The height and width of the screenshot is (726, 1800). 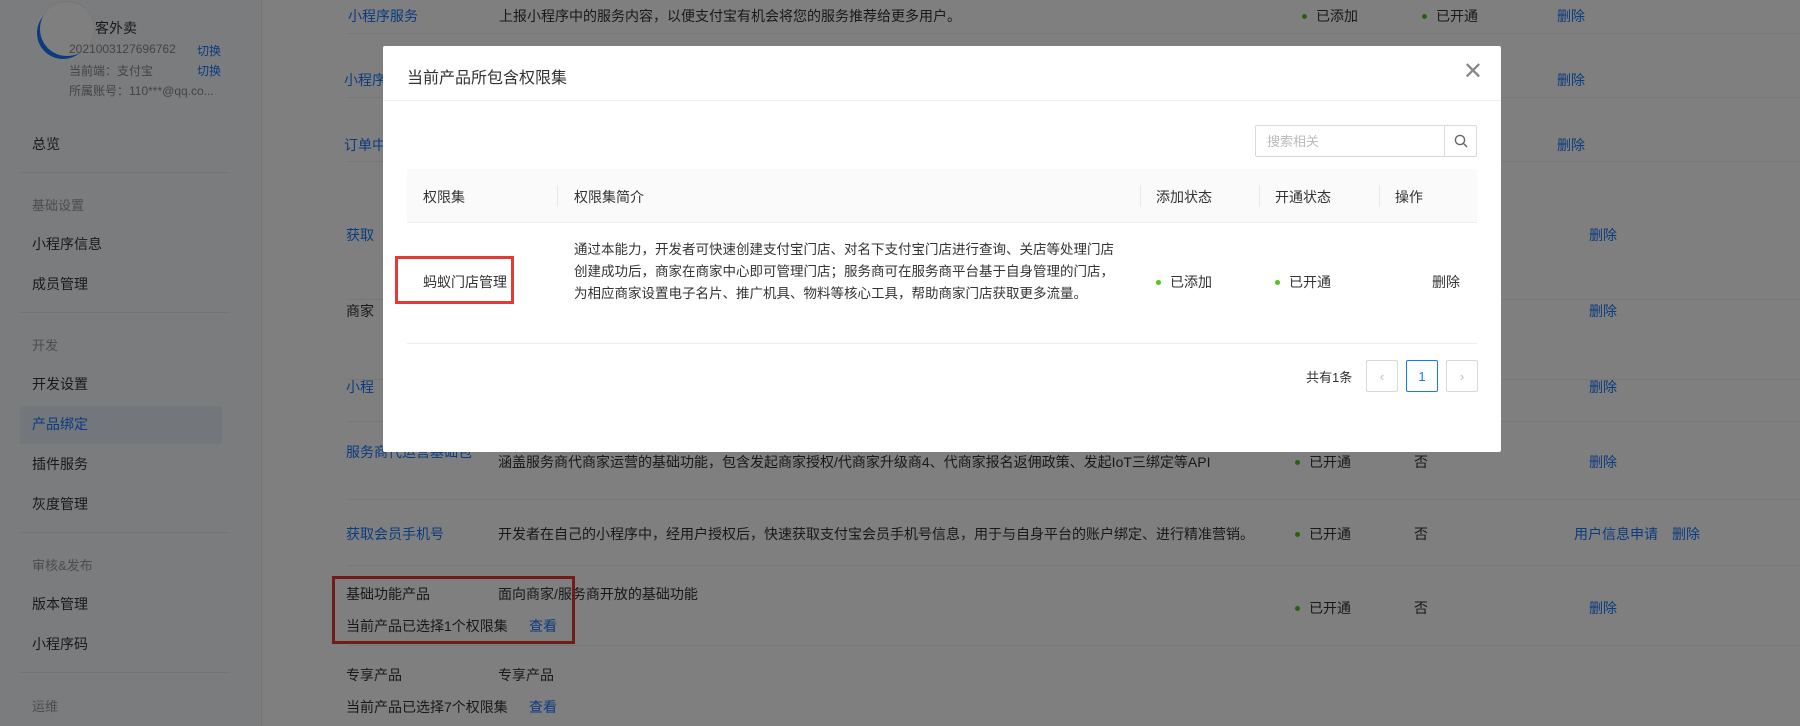 What do you see at coordinates (942, 196) in the screenshot?
I see `table-header: 权限集 权限集简介 添加状态 开通状态 操作` at bounding box center [942, 196].